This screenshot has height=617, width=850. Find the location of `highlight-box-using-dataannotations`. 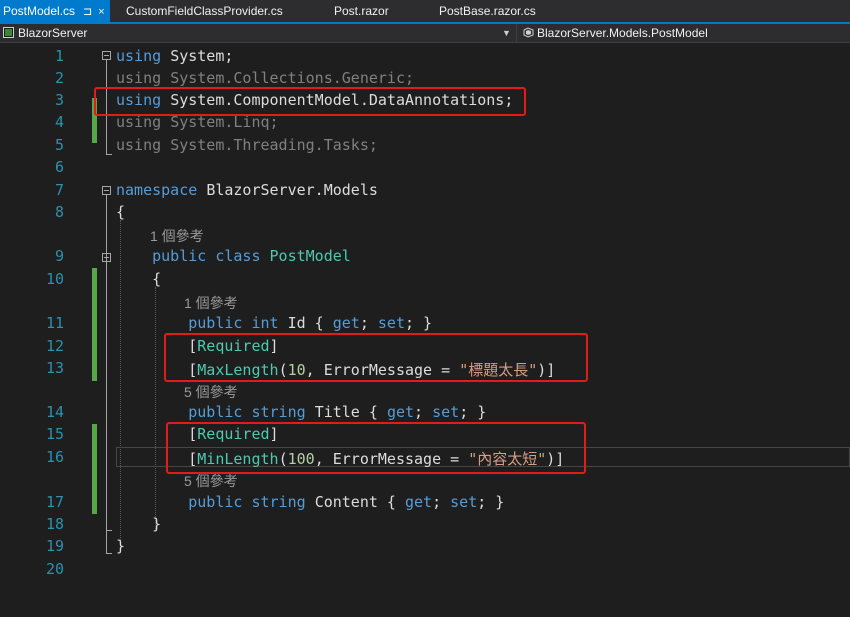

highlight-box-using-dataannotations is located at coordinates (310, 101).